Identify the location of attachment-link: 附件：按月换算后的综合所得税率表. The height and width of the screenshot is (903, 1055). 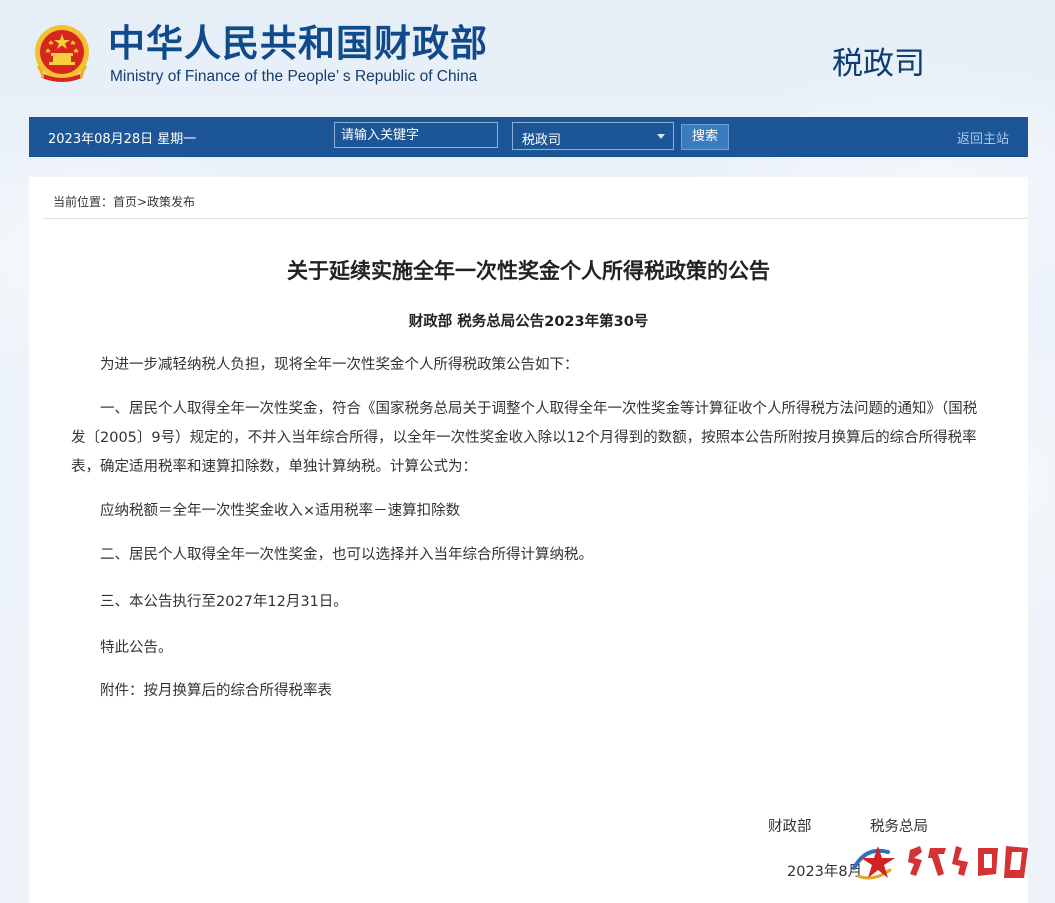
(531, 691).